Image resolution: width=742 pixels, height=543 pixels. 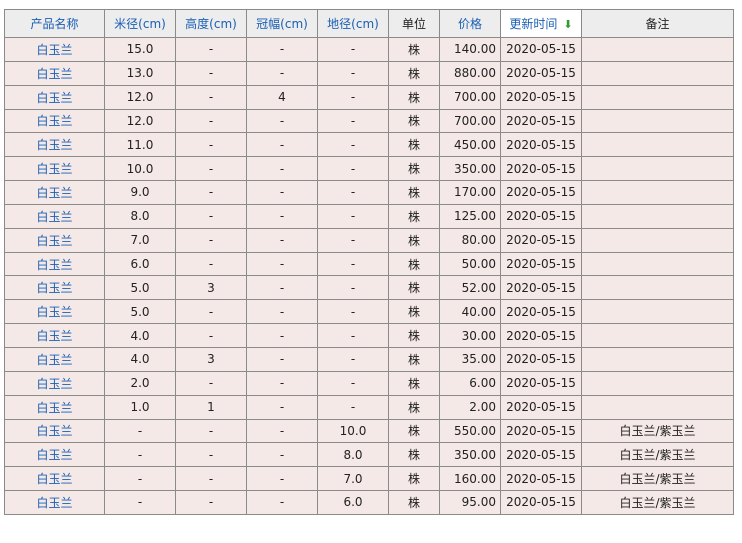 I want to click on price-cell: 125.00, so click(x=470, y=216).